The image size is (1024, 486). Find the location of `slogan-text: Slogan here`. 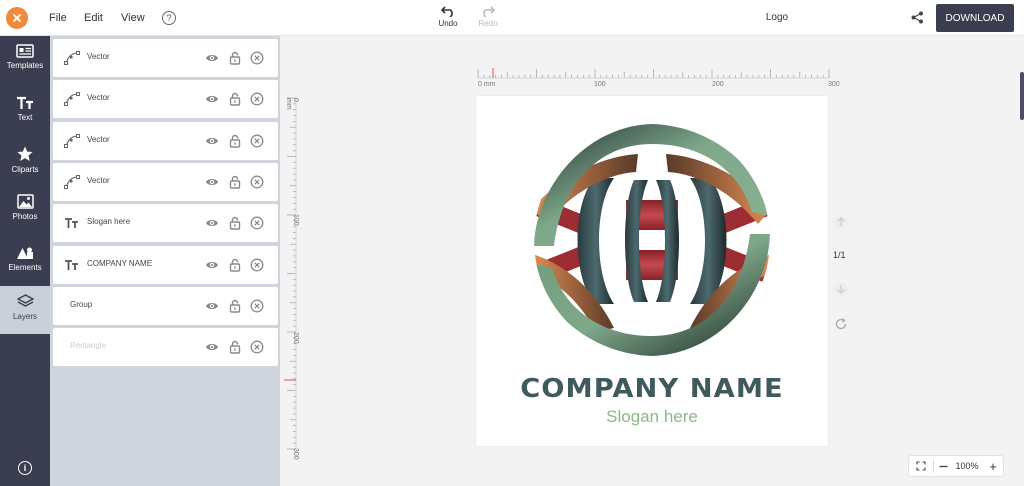

slogan-text: Slogan here is located at coordinates (652, 417).